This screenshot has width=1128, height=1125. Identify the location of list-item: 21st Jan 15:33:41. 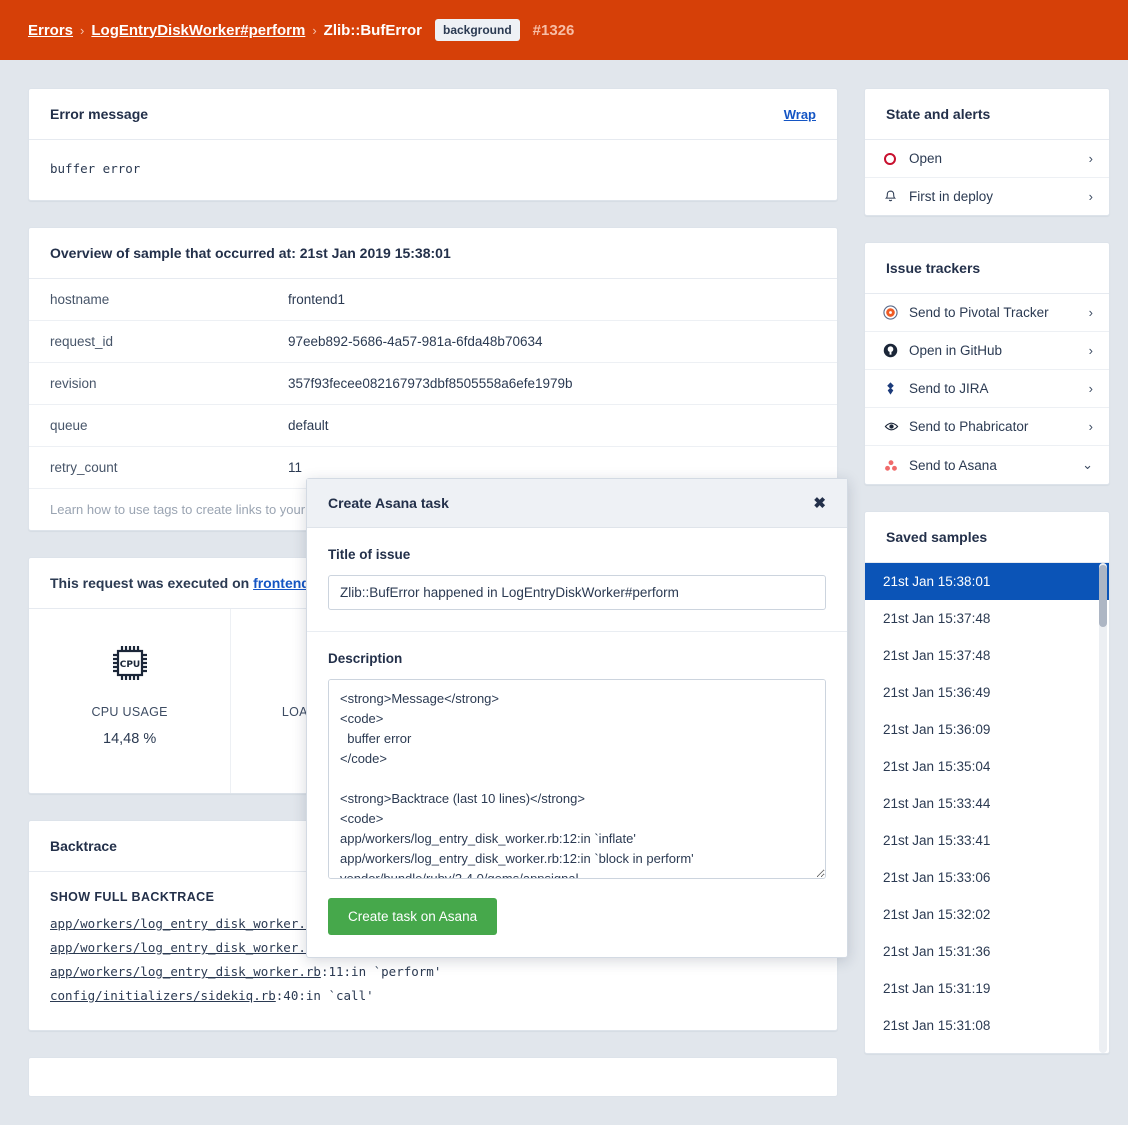
(987, 840).